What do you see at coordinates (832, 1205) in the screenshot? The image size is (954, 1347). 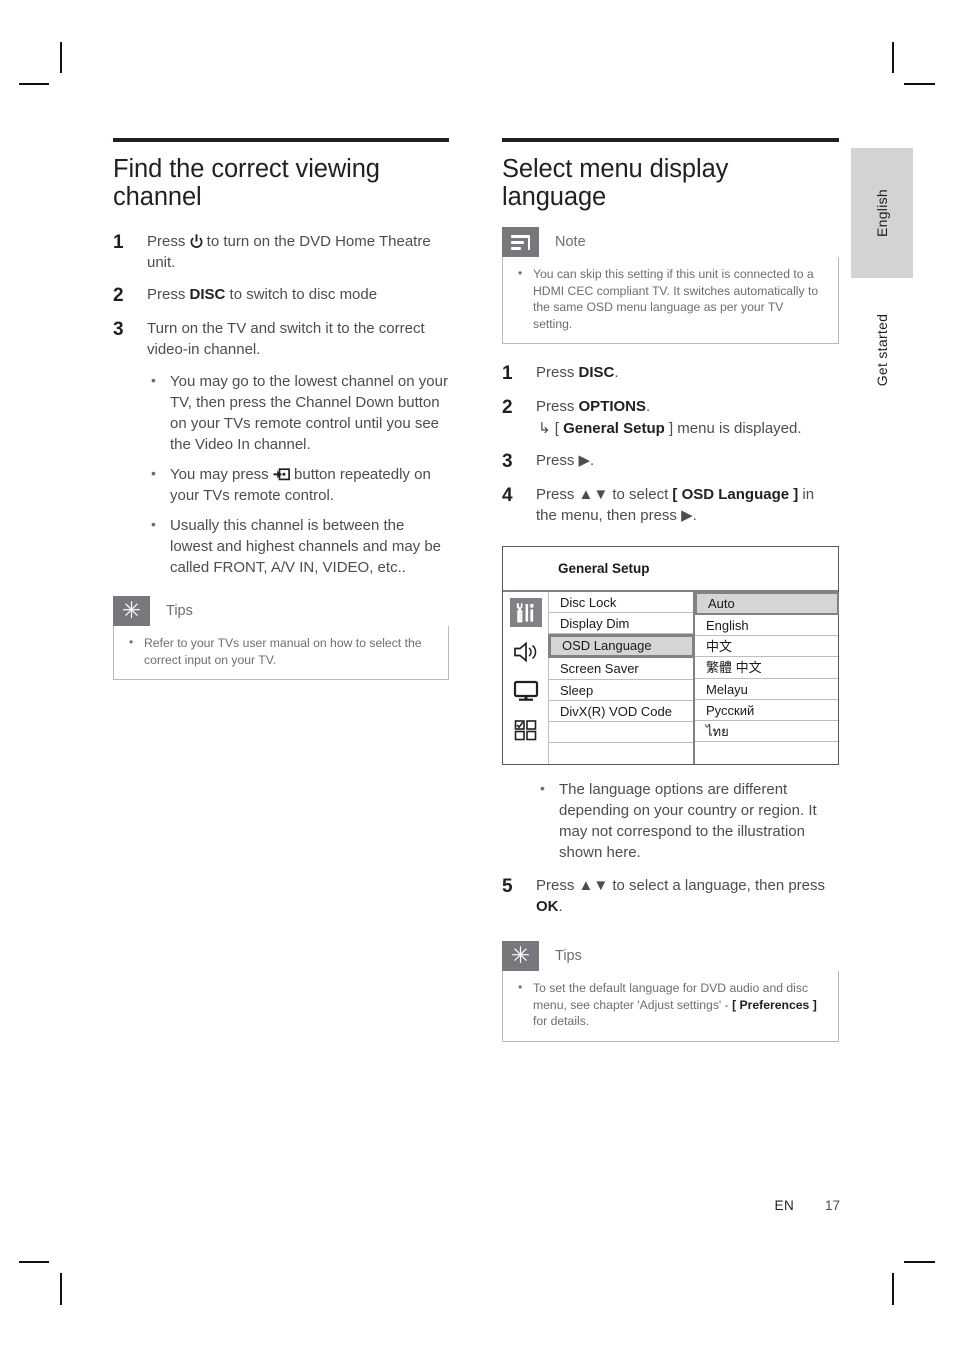 I see `footer-page-number: 17` at bounding box center [832, 1205].